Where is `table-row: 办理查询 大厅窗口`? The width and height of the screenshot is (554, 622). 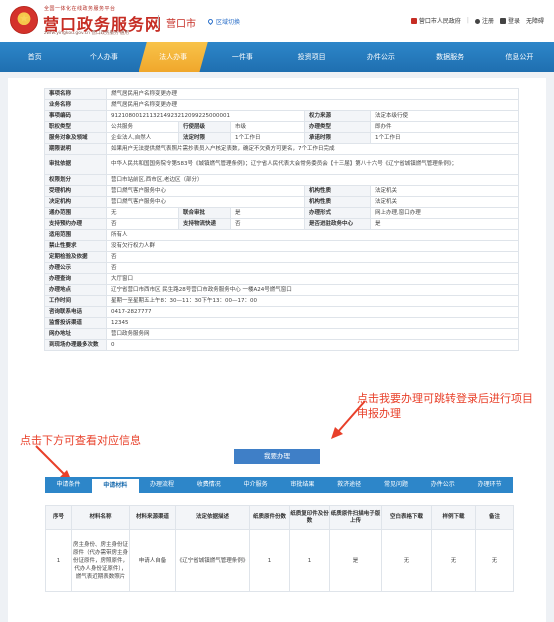
table-row: 办理查询 大厅窗口 is located at coordinates (282, 279).